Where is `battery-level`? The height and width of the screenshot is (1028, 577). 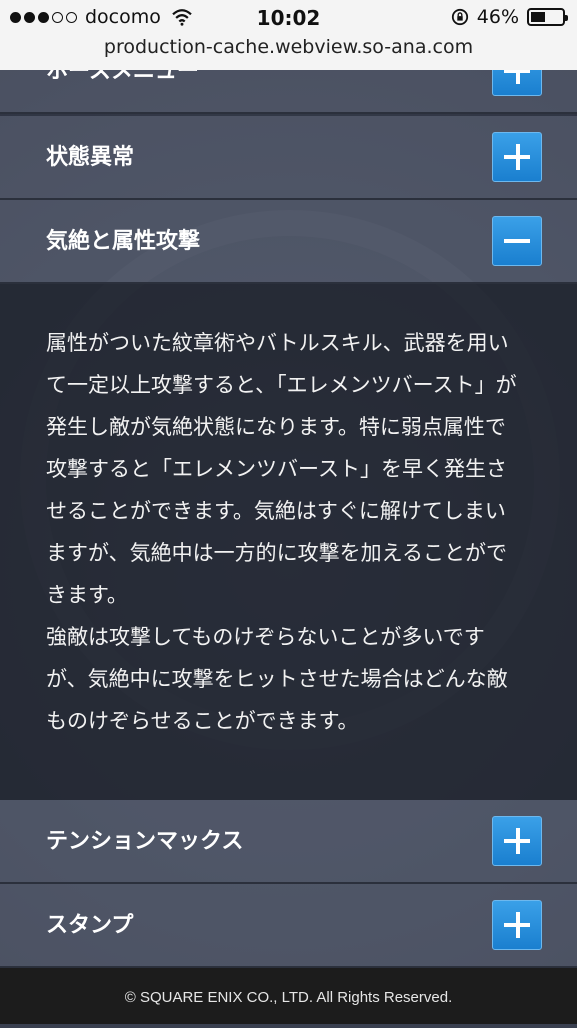
battery-level is located at coordinates (538, 17).